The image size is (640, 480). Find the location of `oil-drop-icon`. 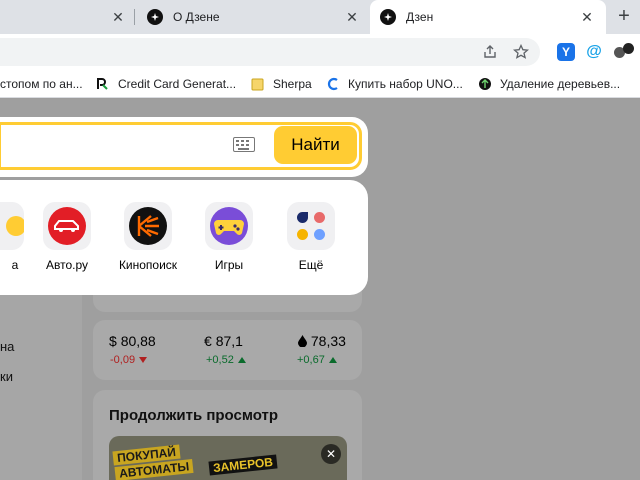

oil-drop-icon is located at coordinates (302, 341).